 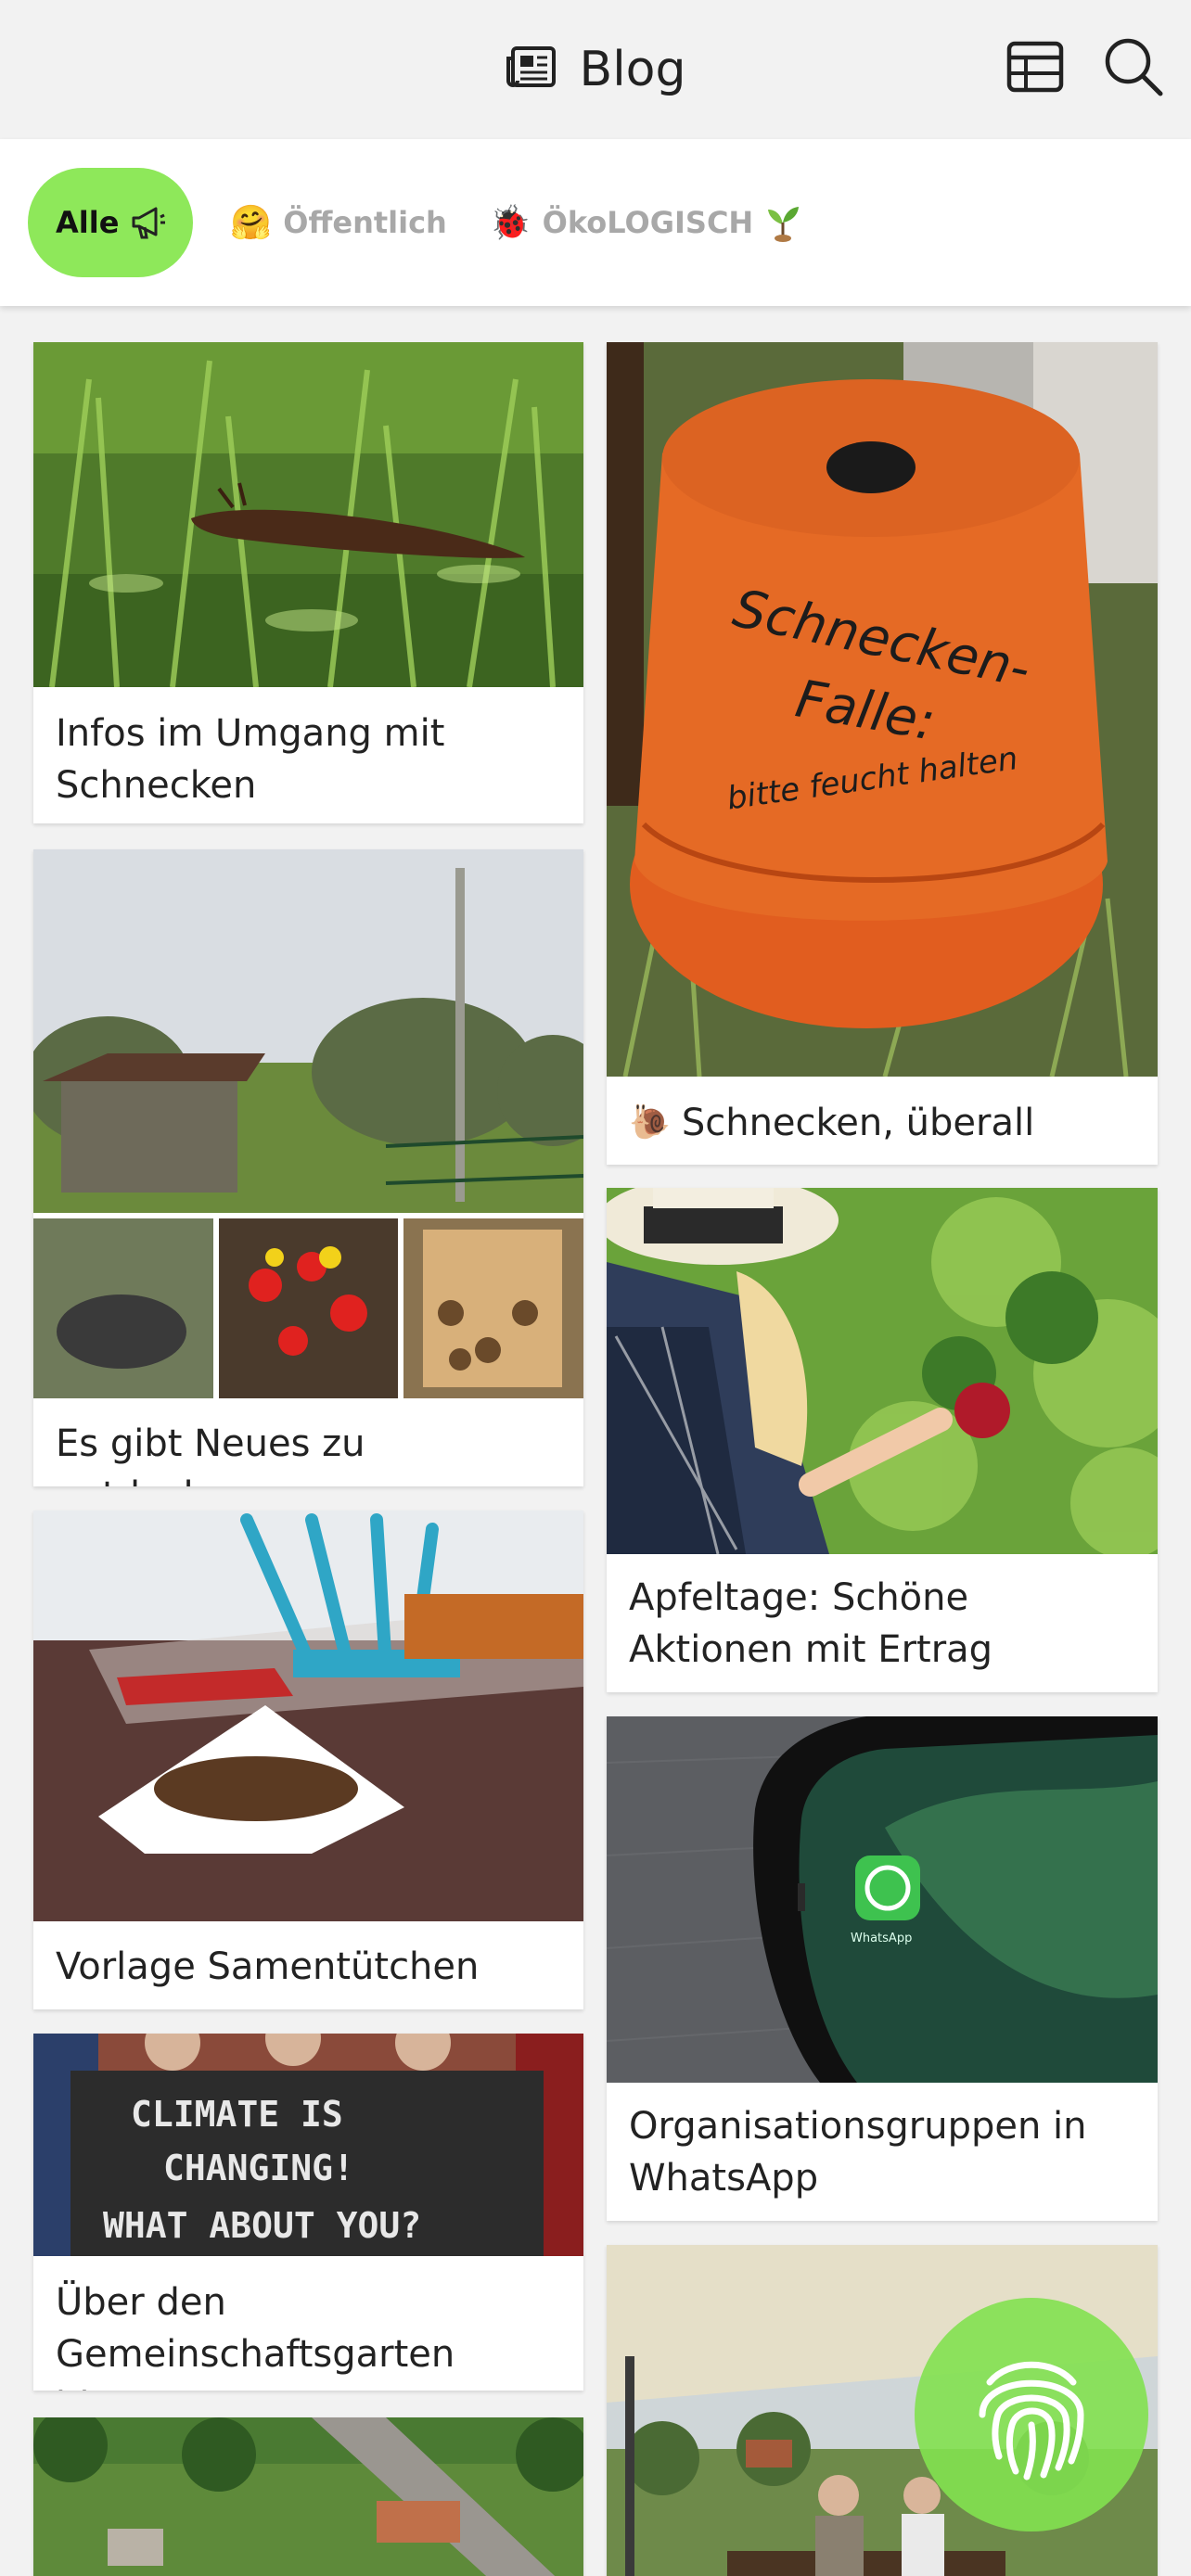 I want to click on table-view-button, so click(x=1035, y=66).